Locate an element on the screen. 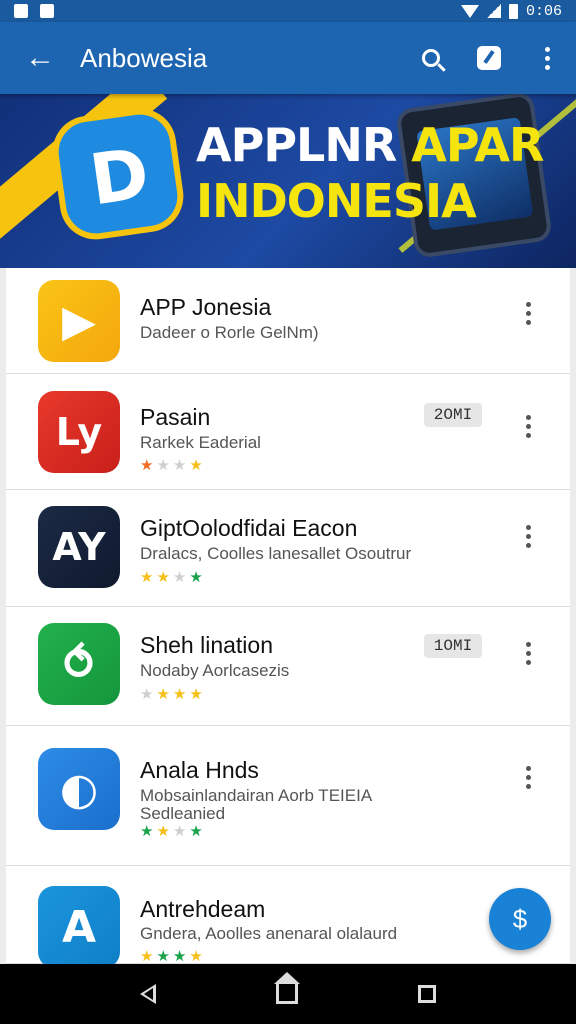 The width and height of the screenshot is (576, 1024). app-list-item: ▶ APP Jonesia Dadeer o Rorle GelNm) is located at coordinates (288, 321).